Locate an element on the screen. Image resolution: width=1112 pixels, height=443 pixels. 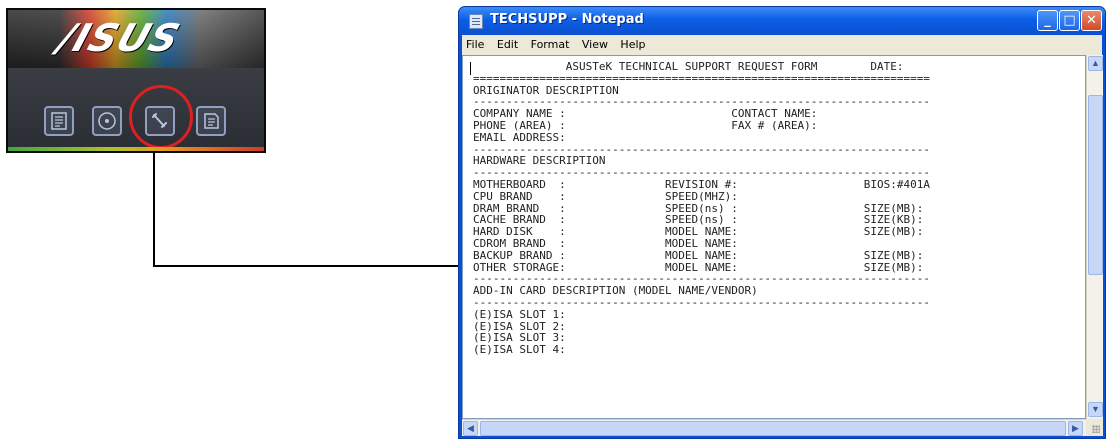
menu-bar: File Edit Format View Help is located at coordinates (782, 45).